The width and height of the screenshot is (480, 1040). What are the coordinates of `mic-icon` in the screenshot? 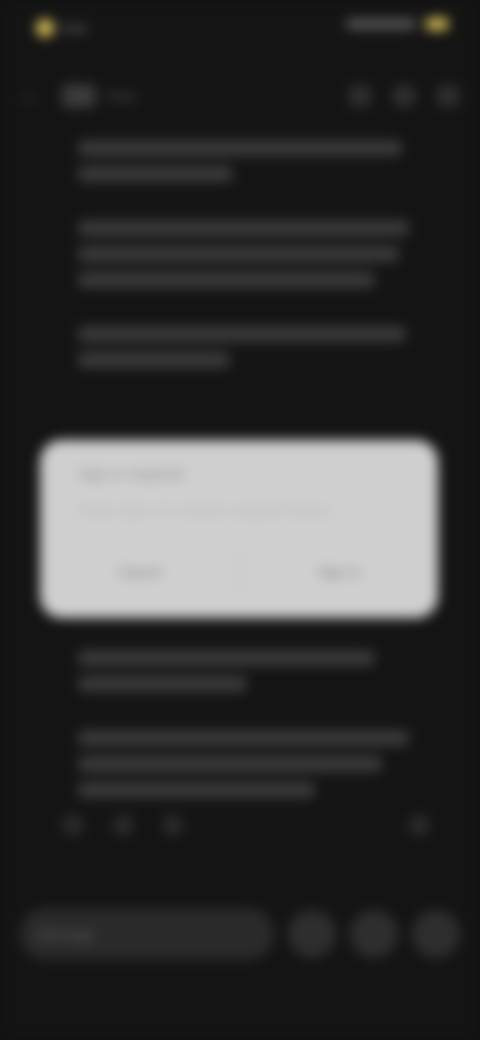 It's located at (374, 934).